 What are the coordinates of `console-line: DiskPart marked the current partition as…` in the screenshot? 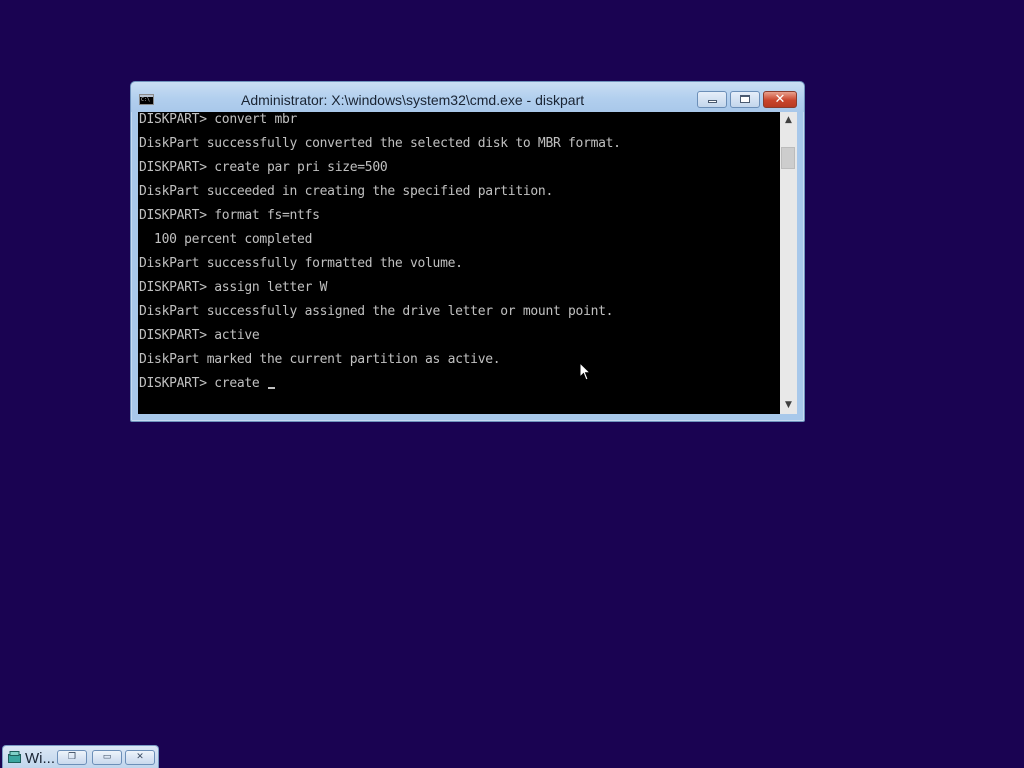 It's located at (320, 359).